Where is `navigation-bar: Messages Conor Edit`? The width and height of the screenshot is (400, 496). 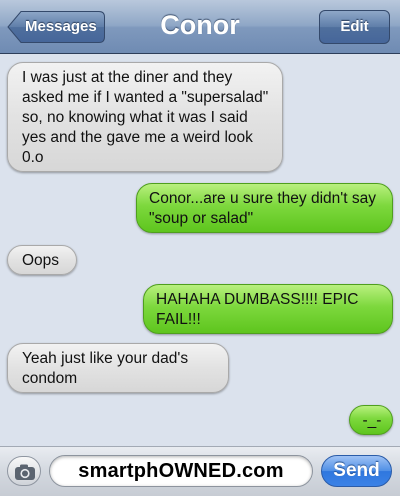 navigation-bar: Messages Conor Edit is located at coordinates (200, 27).